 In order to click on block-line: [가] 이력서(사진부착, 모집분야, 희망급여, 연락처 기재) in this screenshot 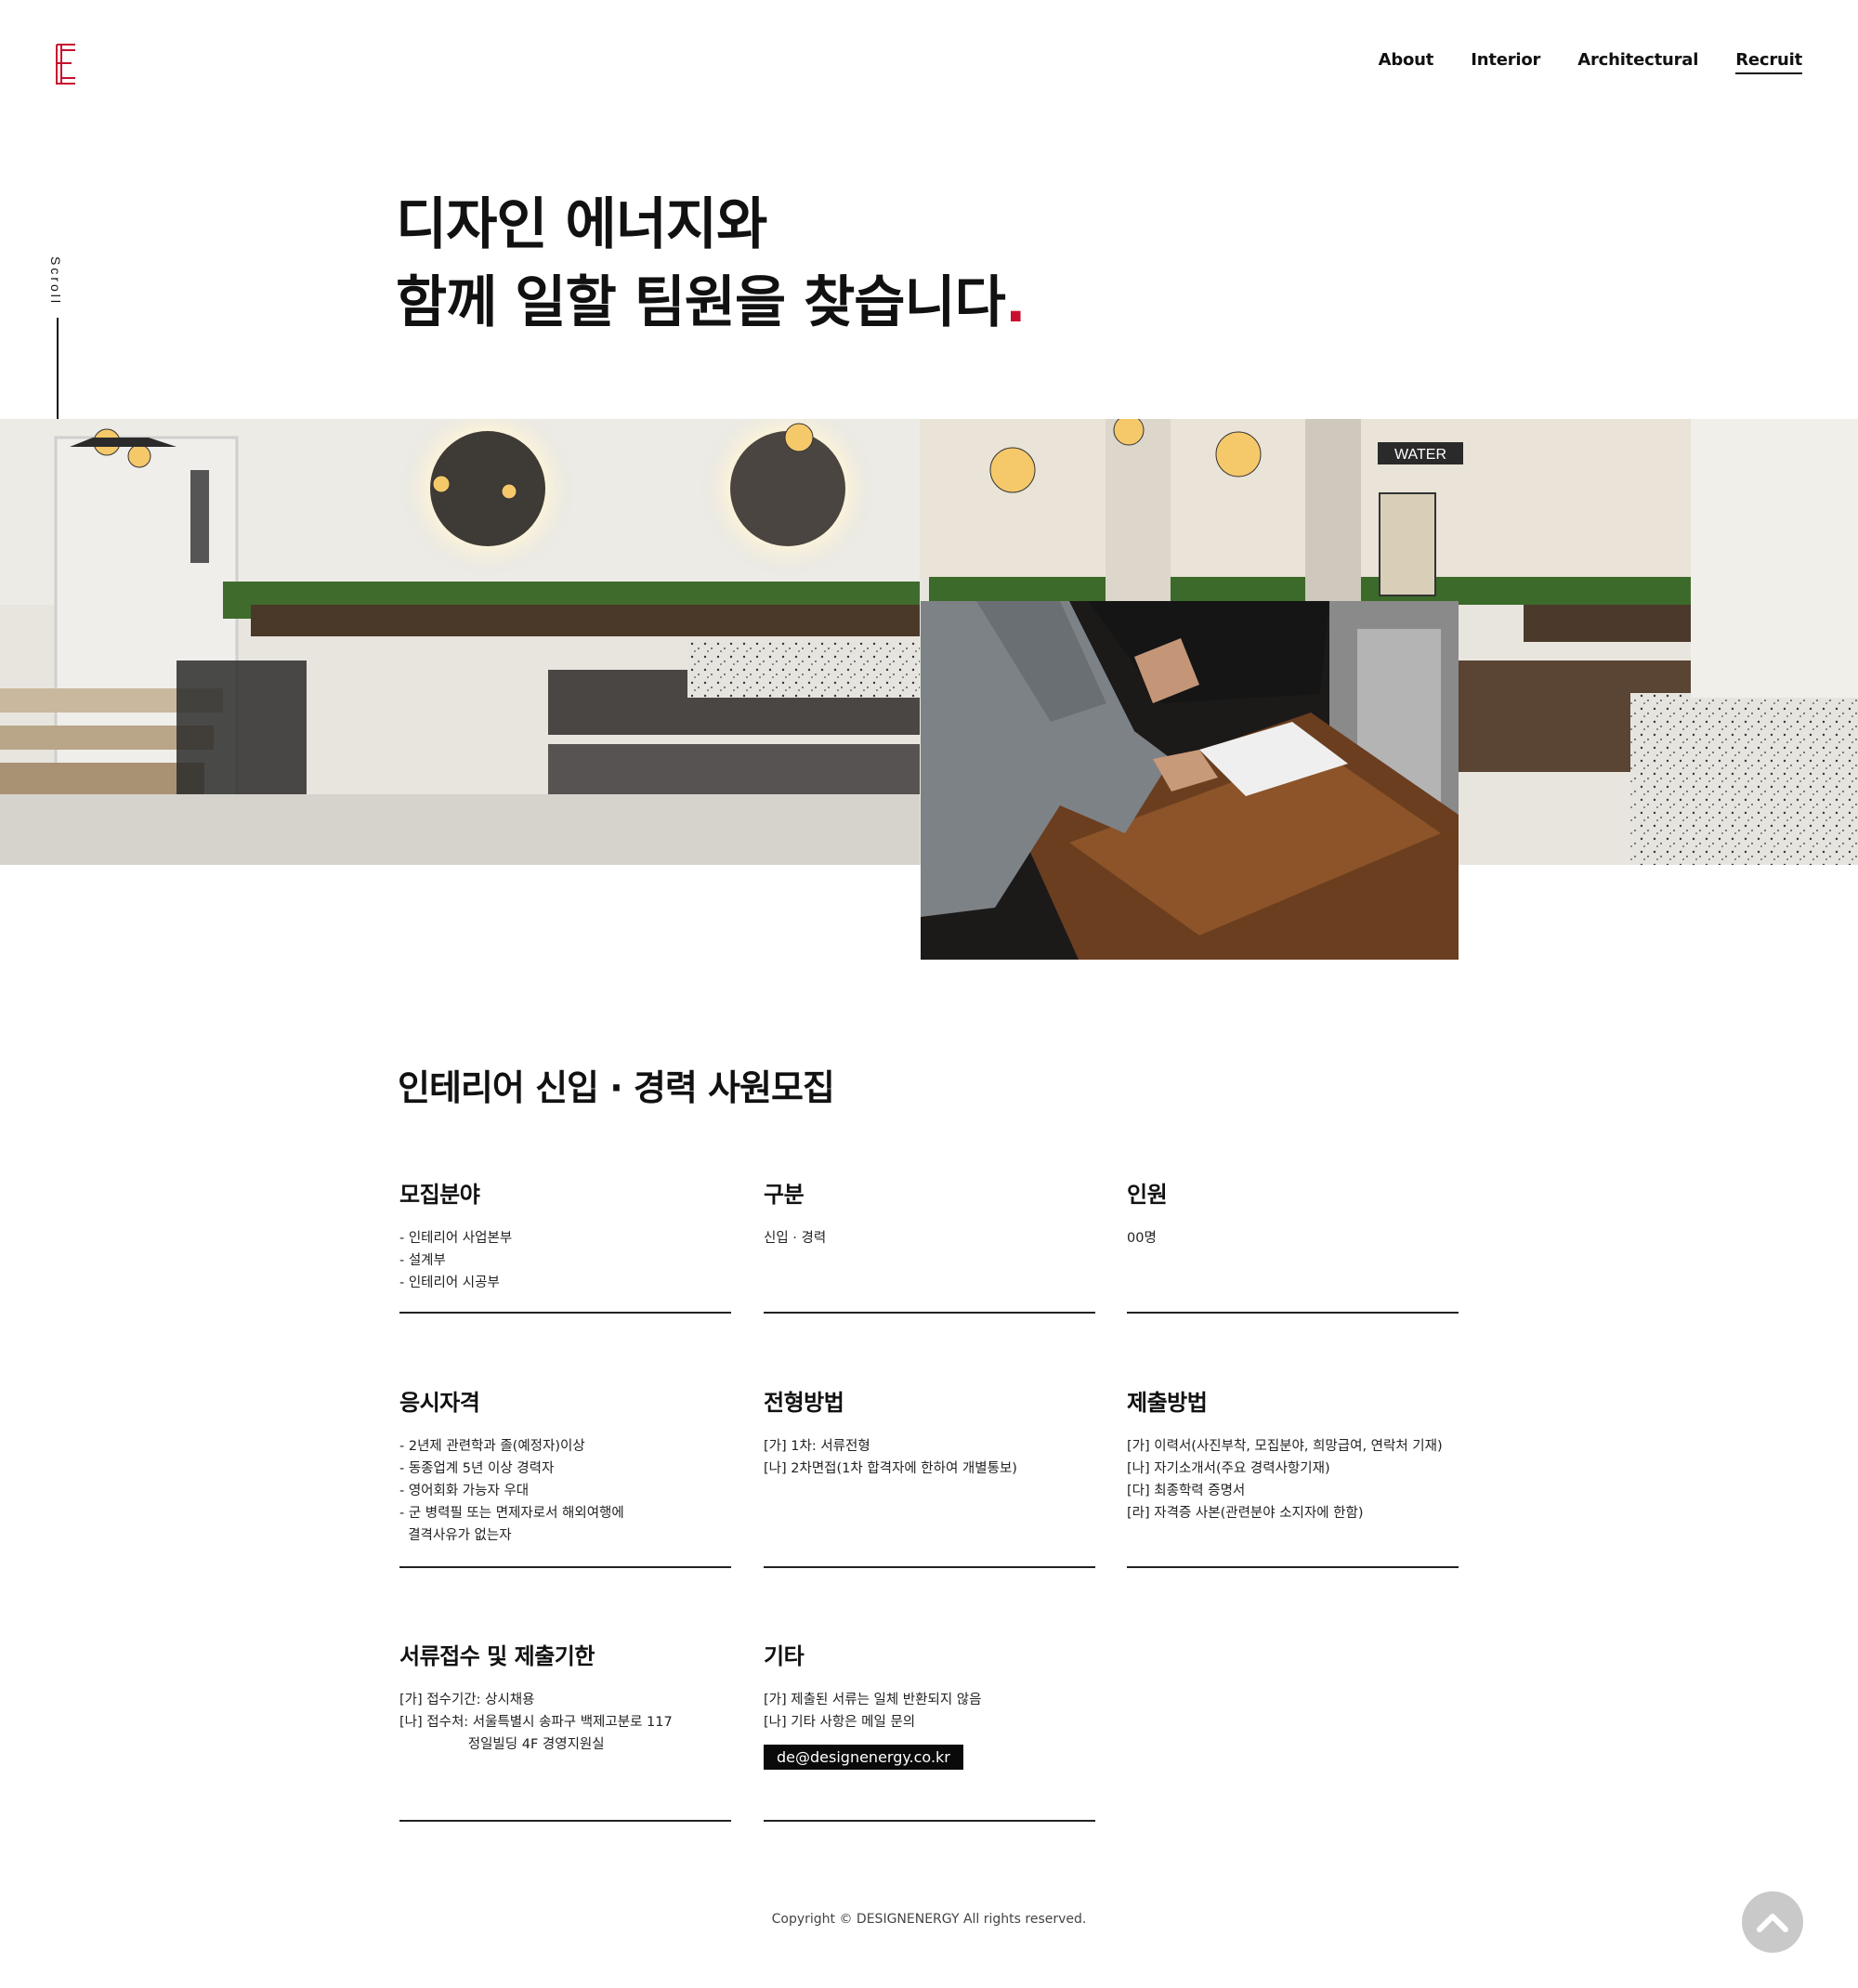, I will do `click(1285, 1446)`.